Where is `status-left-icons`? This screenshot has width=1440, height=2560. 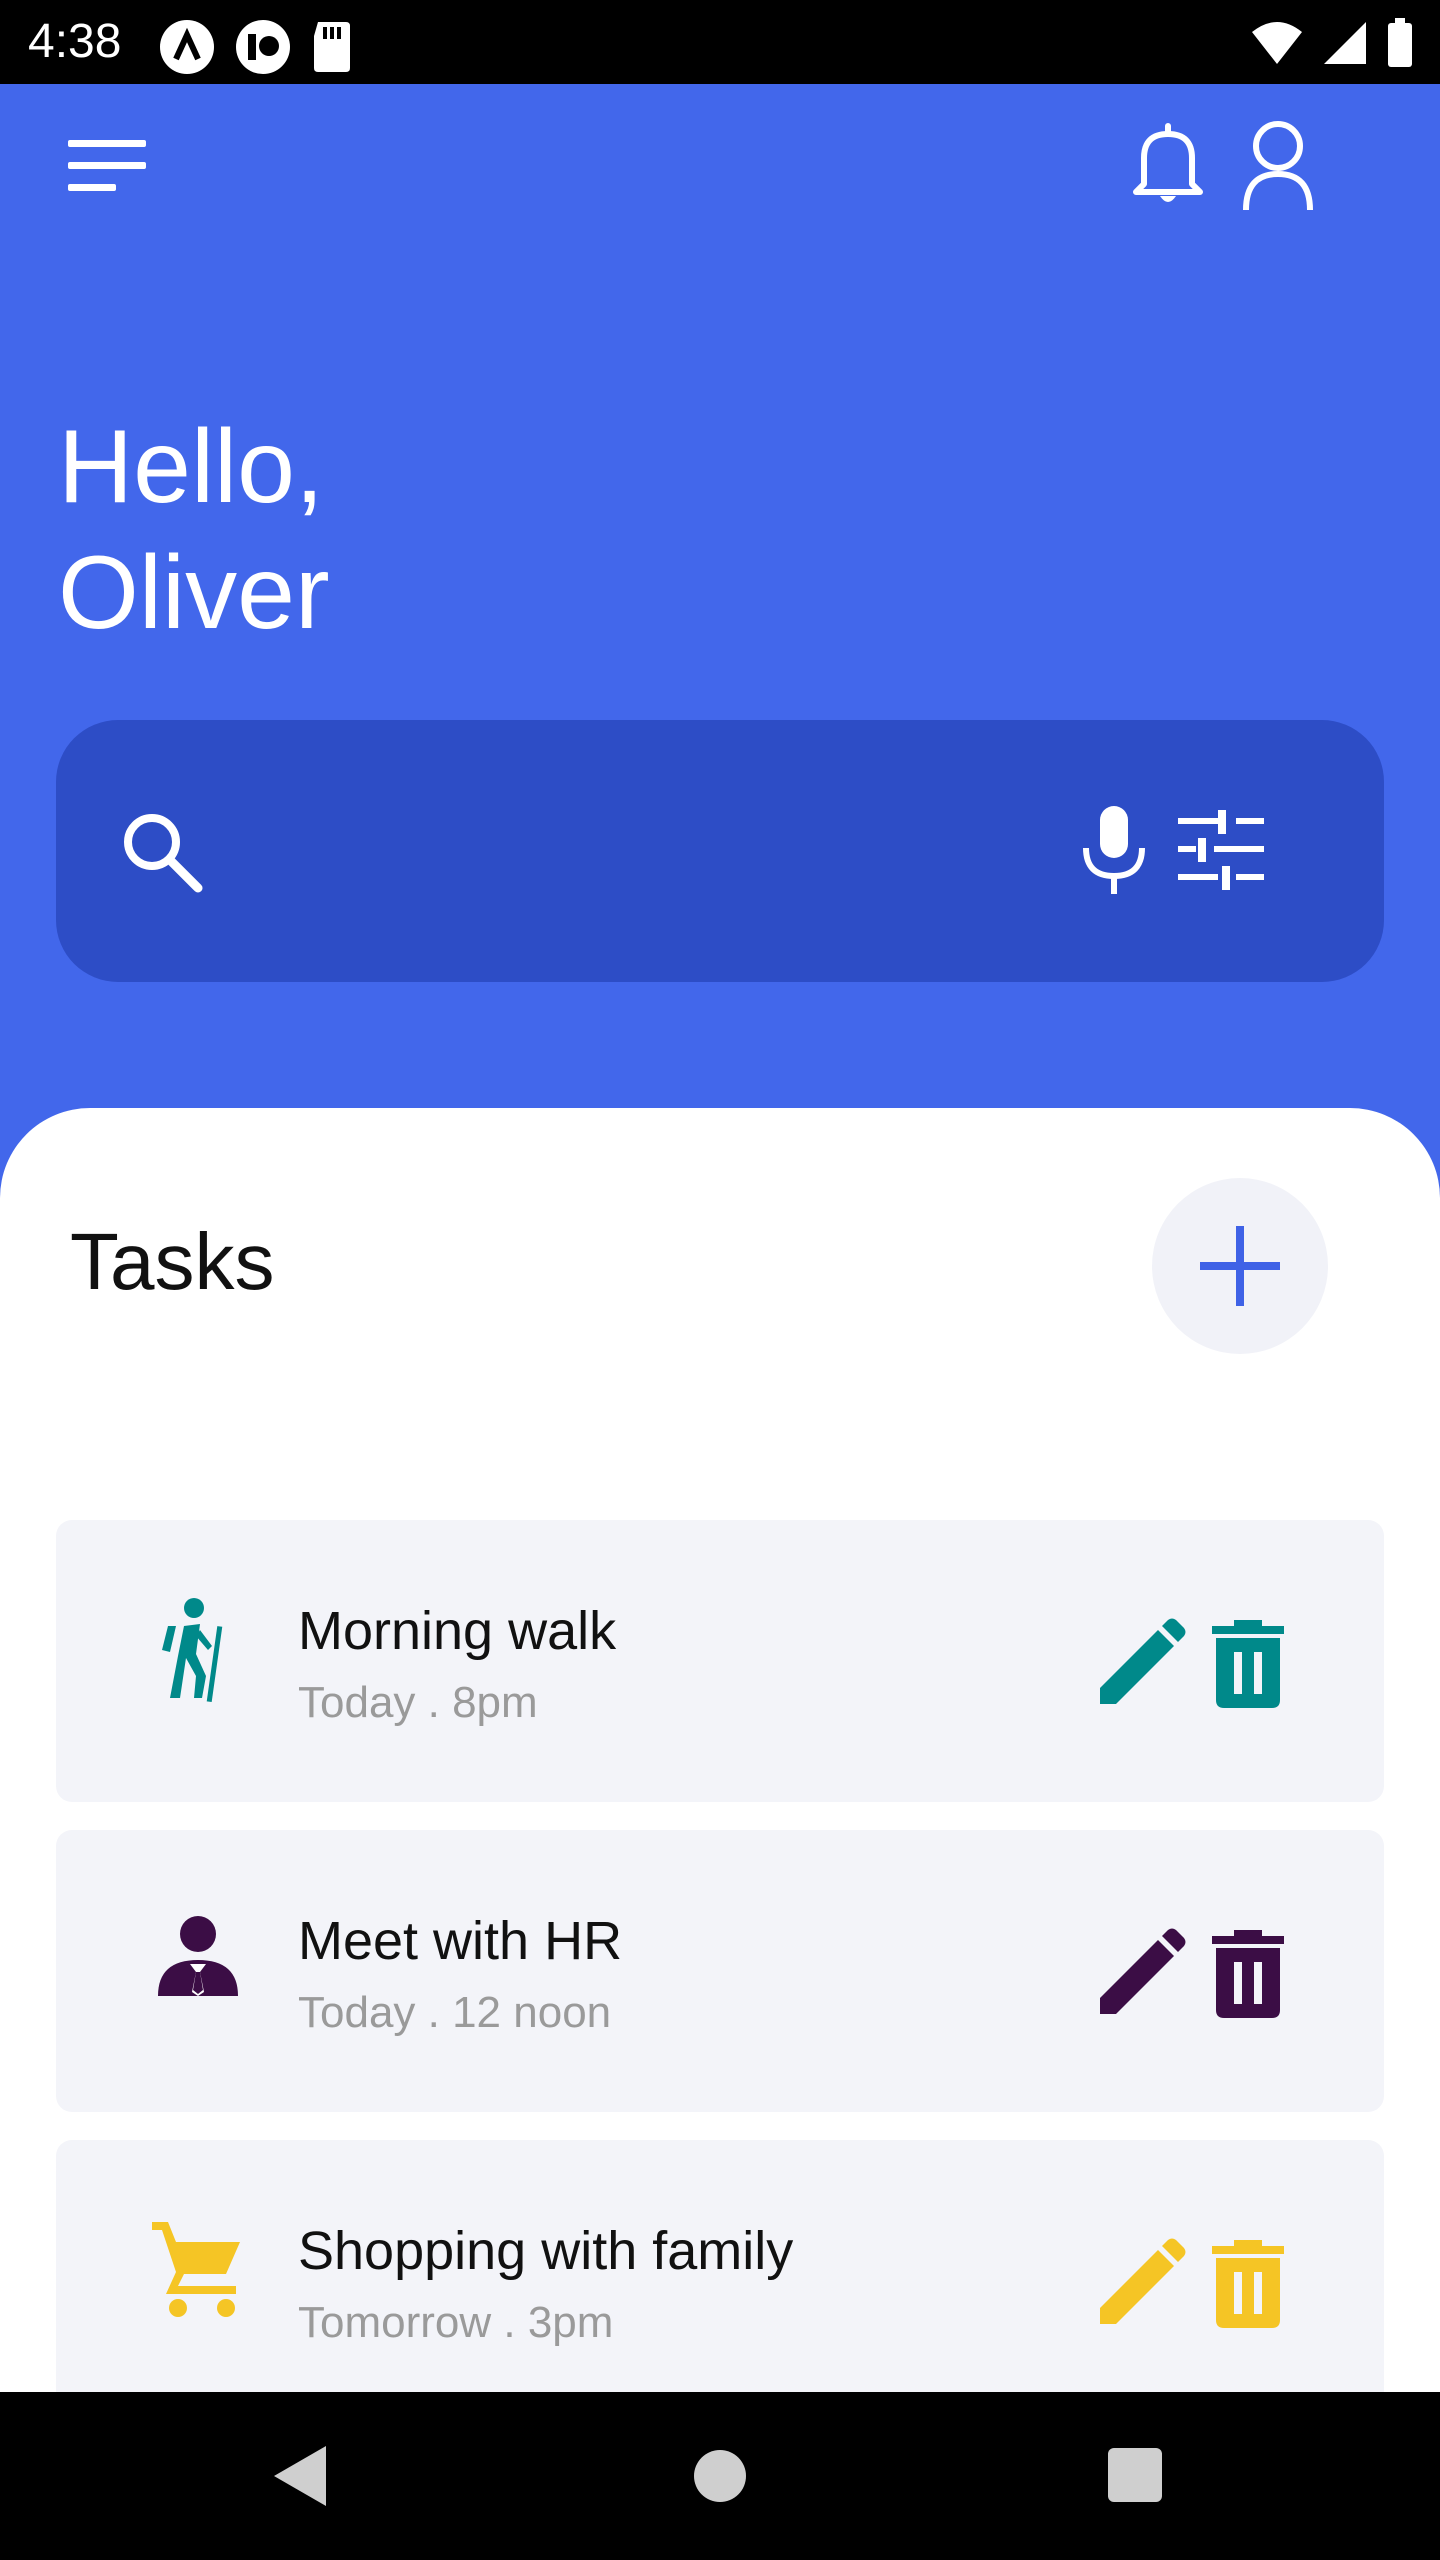
status-left-icons is located at coordinates (256, 47).